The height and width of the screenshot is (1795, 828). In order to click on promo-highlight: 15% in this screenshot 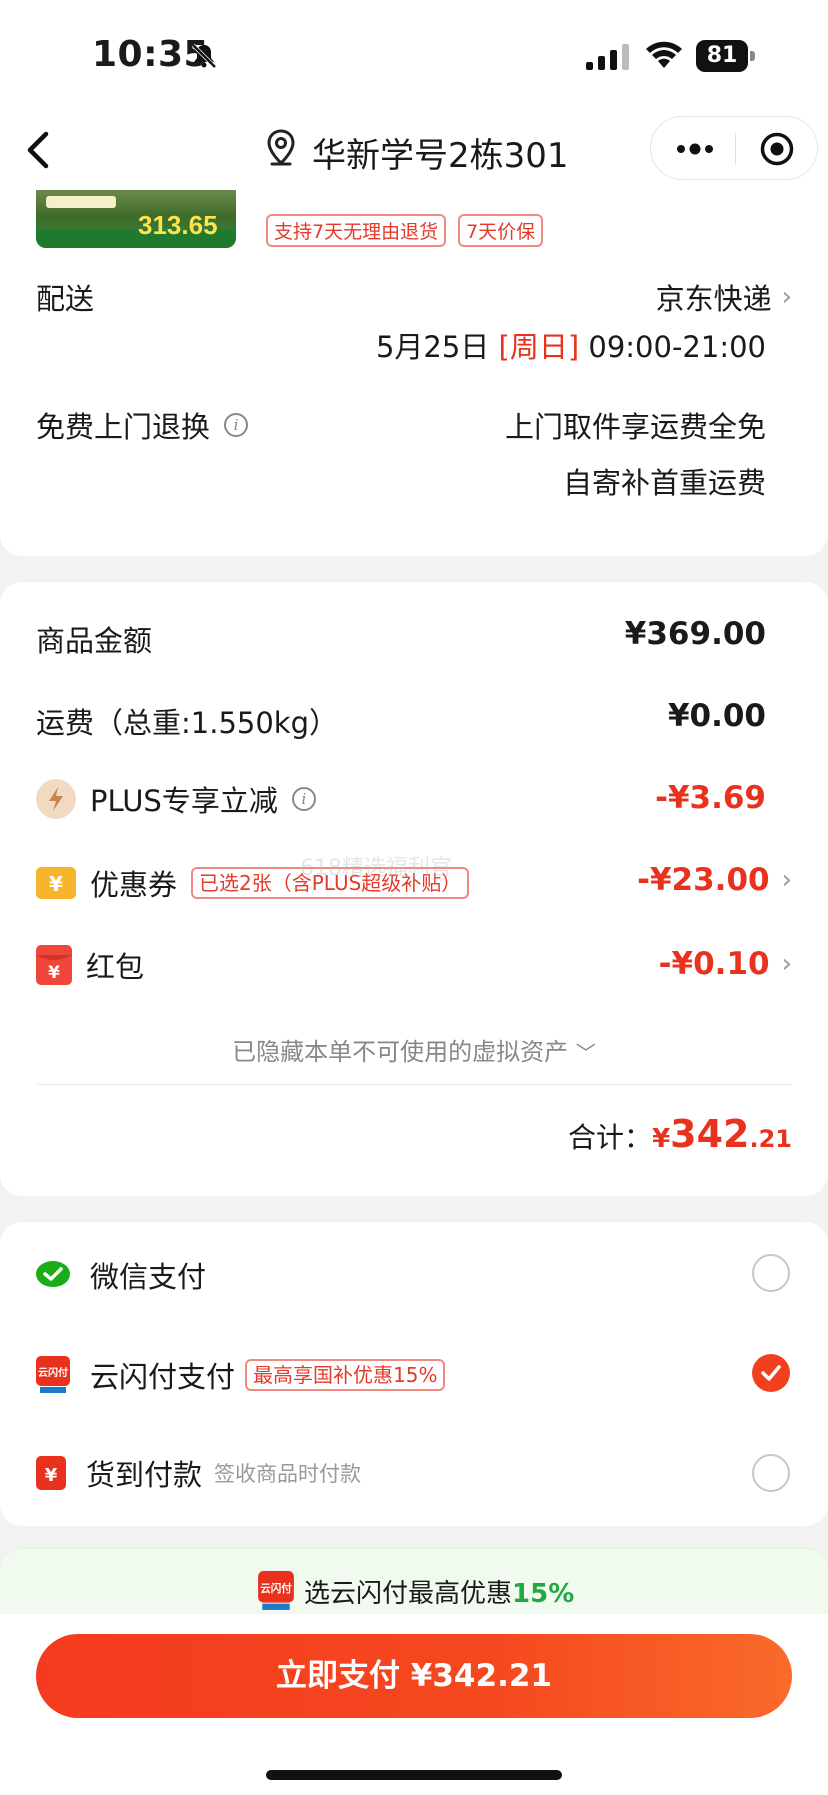, I will do `click(543, 1594)`.